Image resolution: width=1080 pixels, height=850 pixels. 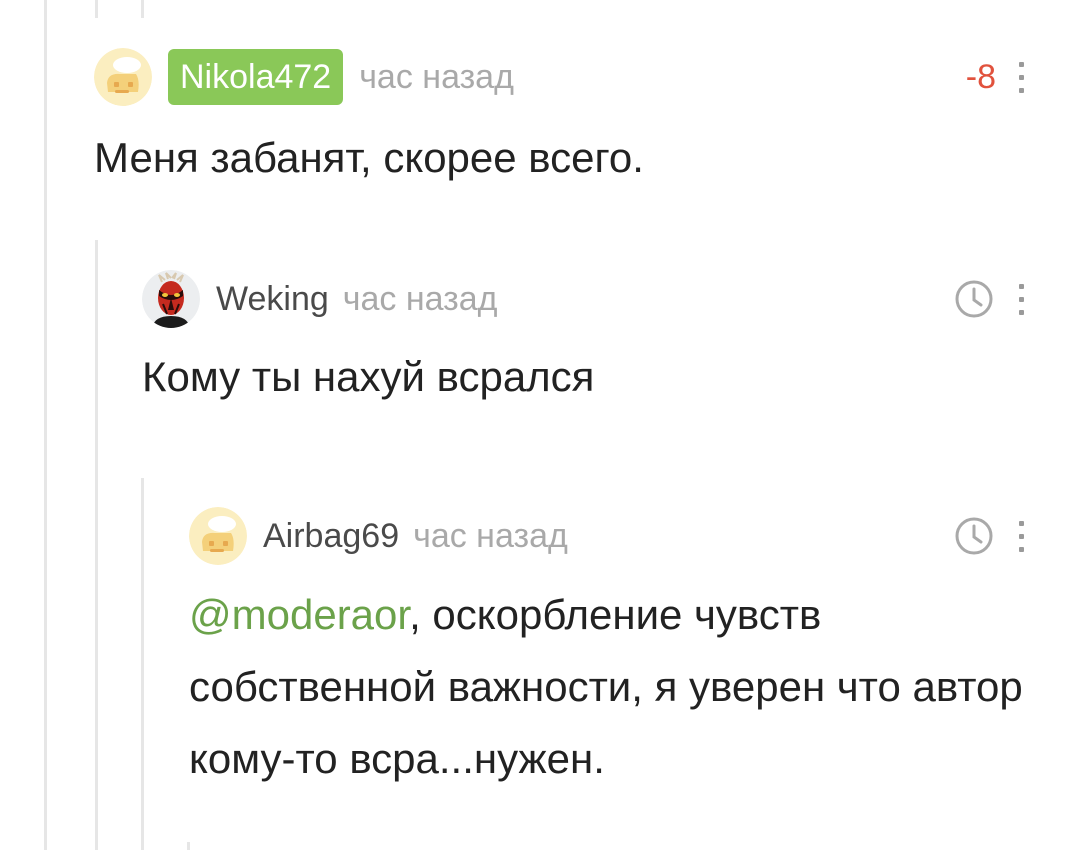 I want to click on user-mention-link: @moderaor, so click(x=299, y=614).